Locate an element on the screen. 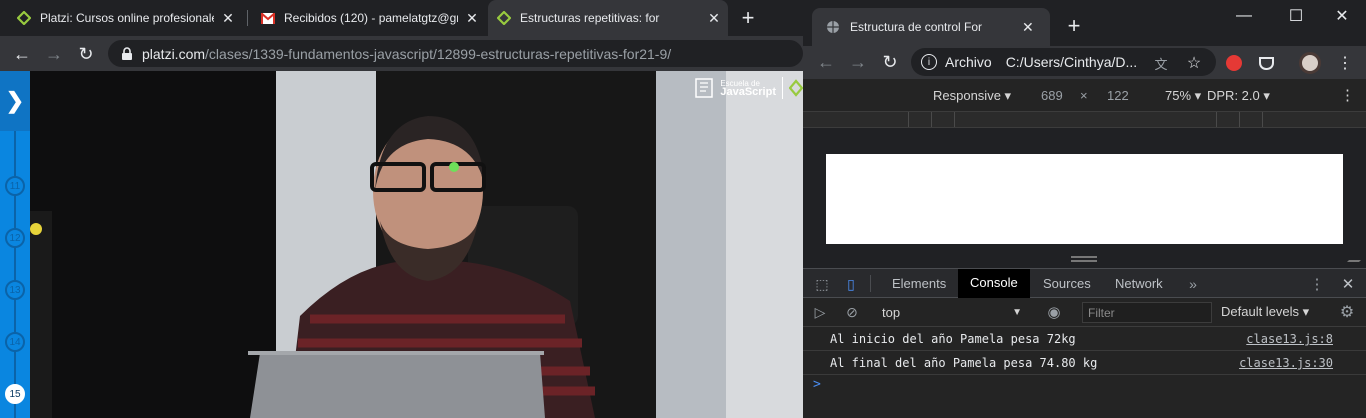 This screenshot has width=1366, height=418. tab-gmail: Recibidos (120) - pamelatgtz@gmail.com ✕ is located at coordinates (369, 18).